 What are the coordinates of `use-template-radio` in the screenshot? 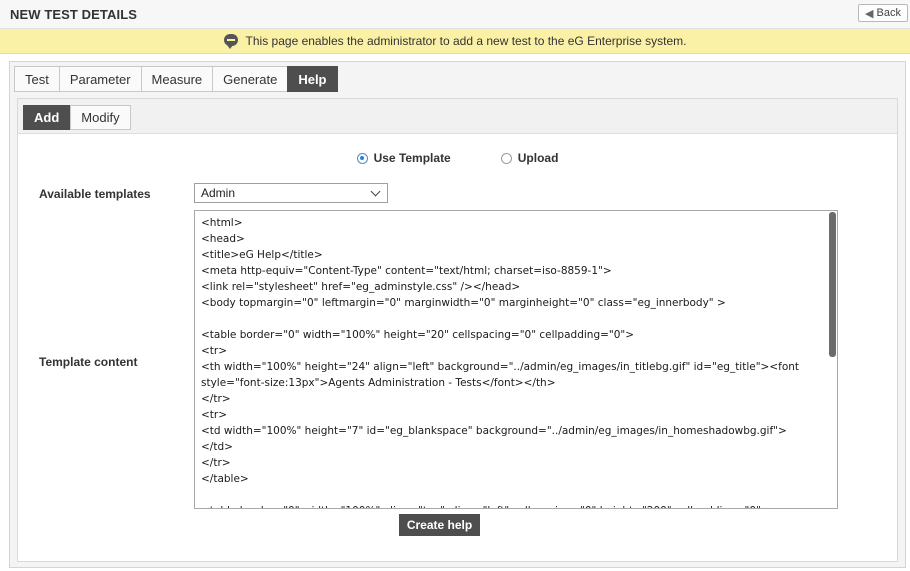 It's located at (362, 158).